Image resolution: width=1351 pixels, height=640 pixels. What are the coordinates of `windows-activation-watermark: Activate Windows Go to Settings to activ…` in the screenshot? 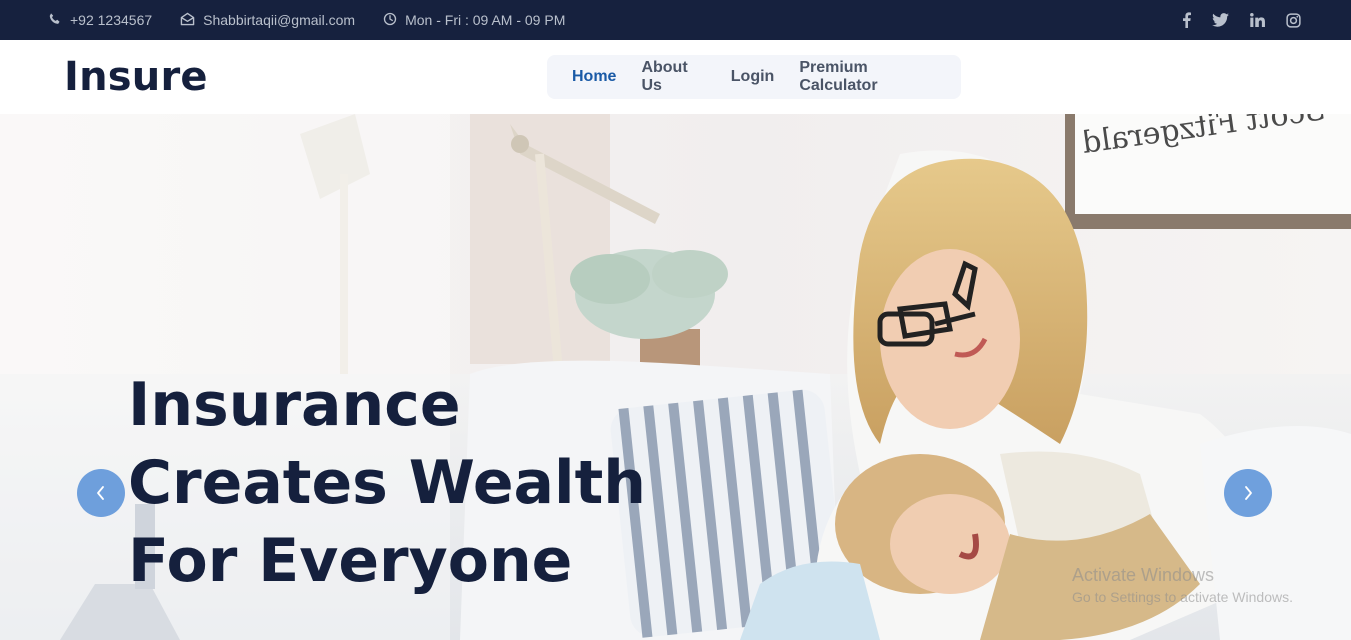 It's located at (1182, 585).